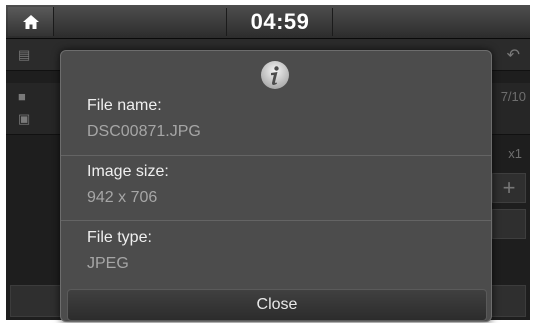 The height and width of the screenshot is (323, 536). I want to click on zoom-in-symbol: +, so click(509, 187).